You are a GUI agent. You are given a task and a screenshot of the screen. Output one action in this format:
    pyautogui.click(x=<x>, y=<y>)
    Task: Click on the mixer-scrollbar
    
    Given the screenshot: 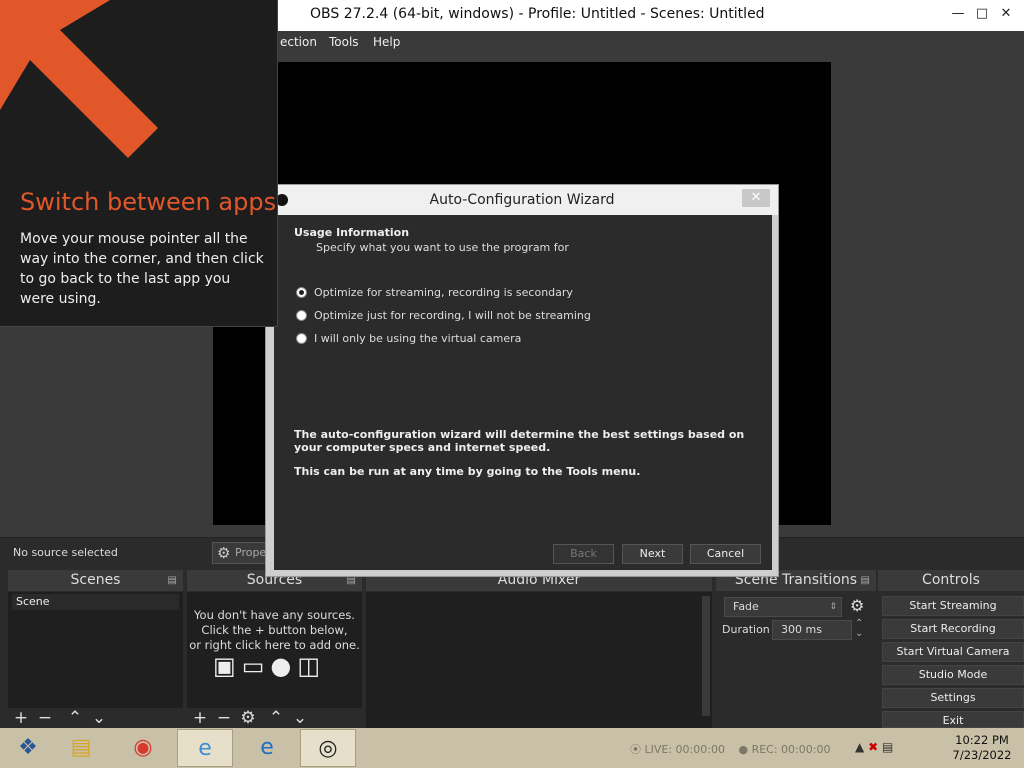 What is the action you would take?
    pyautogui.click(x=706, y=656)
    